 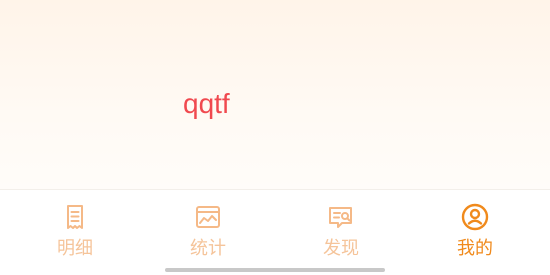 What do you see at coordinates (341, 229) in the screenshot?
I see `tab-discover: 发现` at bounding box center [341, 229].